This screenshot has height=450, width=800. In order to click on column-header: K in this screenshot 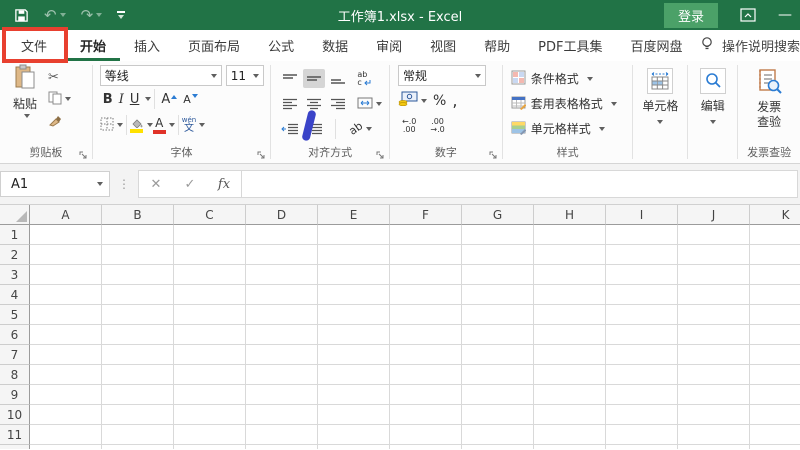, I will do `click(775, 215)`.